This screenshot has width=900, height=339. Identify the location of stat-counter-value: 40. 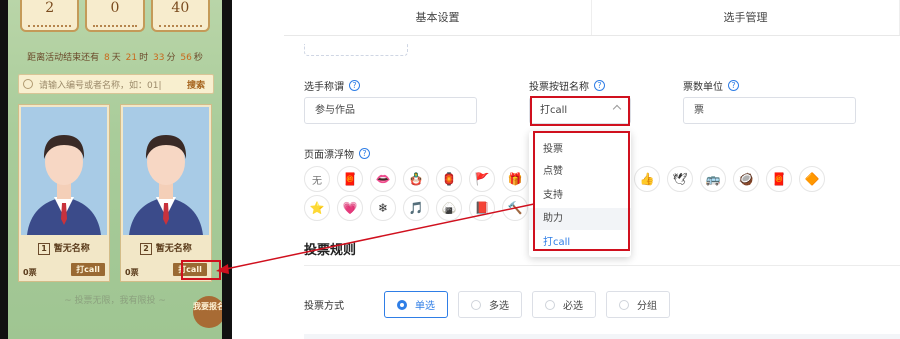
(180, 8).